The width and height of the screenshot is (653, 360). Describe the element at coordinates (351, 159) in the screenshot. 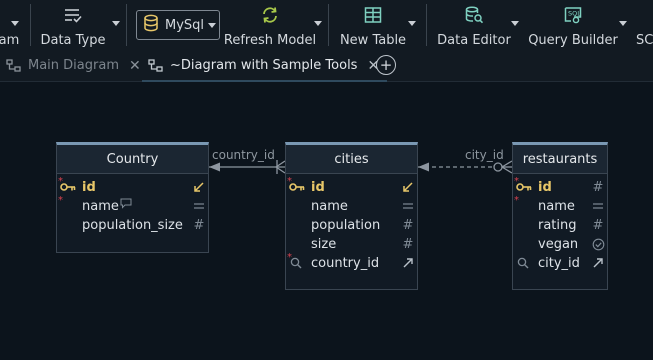

I see `table-title: cities` at that location.